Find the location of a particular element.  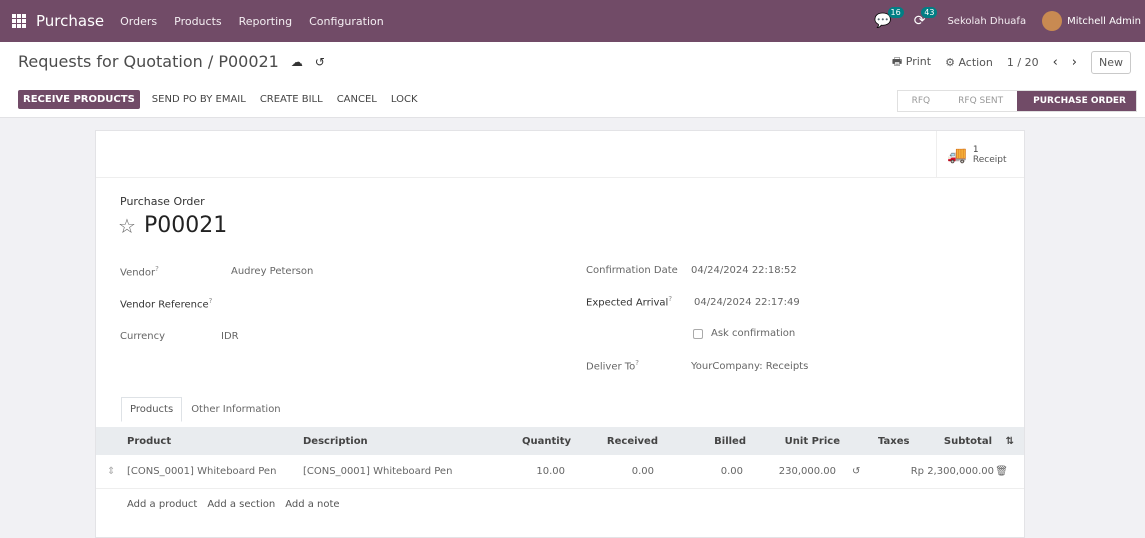

deliver-to-label: Deliver To? is located at coordinates (613, 366).